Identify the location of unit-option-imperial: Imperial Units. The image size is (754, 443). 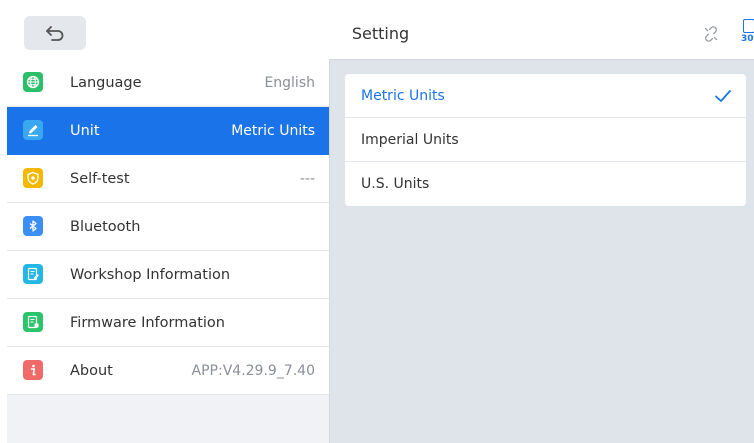
(545, 140).